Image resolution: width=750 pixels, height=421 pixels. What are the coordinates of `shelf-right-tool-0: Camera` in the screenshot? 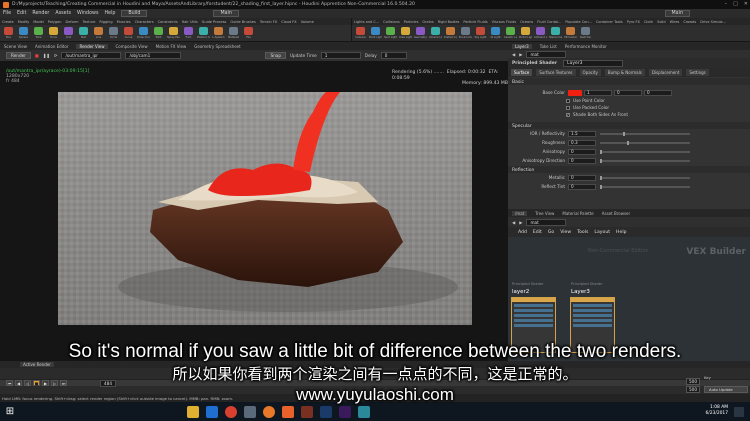 It's located at (360, 33).